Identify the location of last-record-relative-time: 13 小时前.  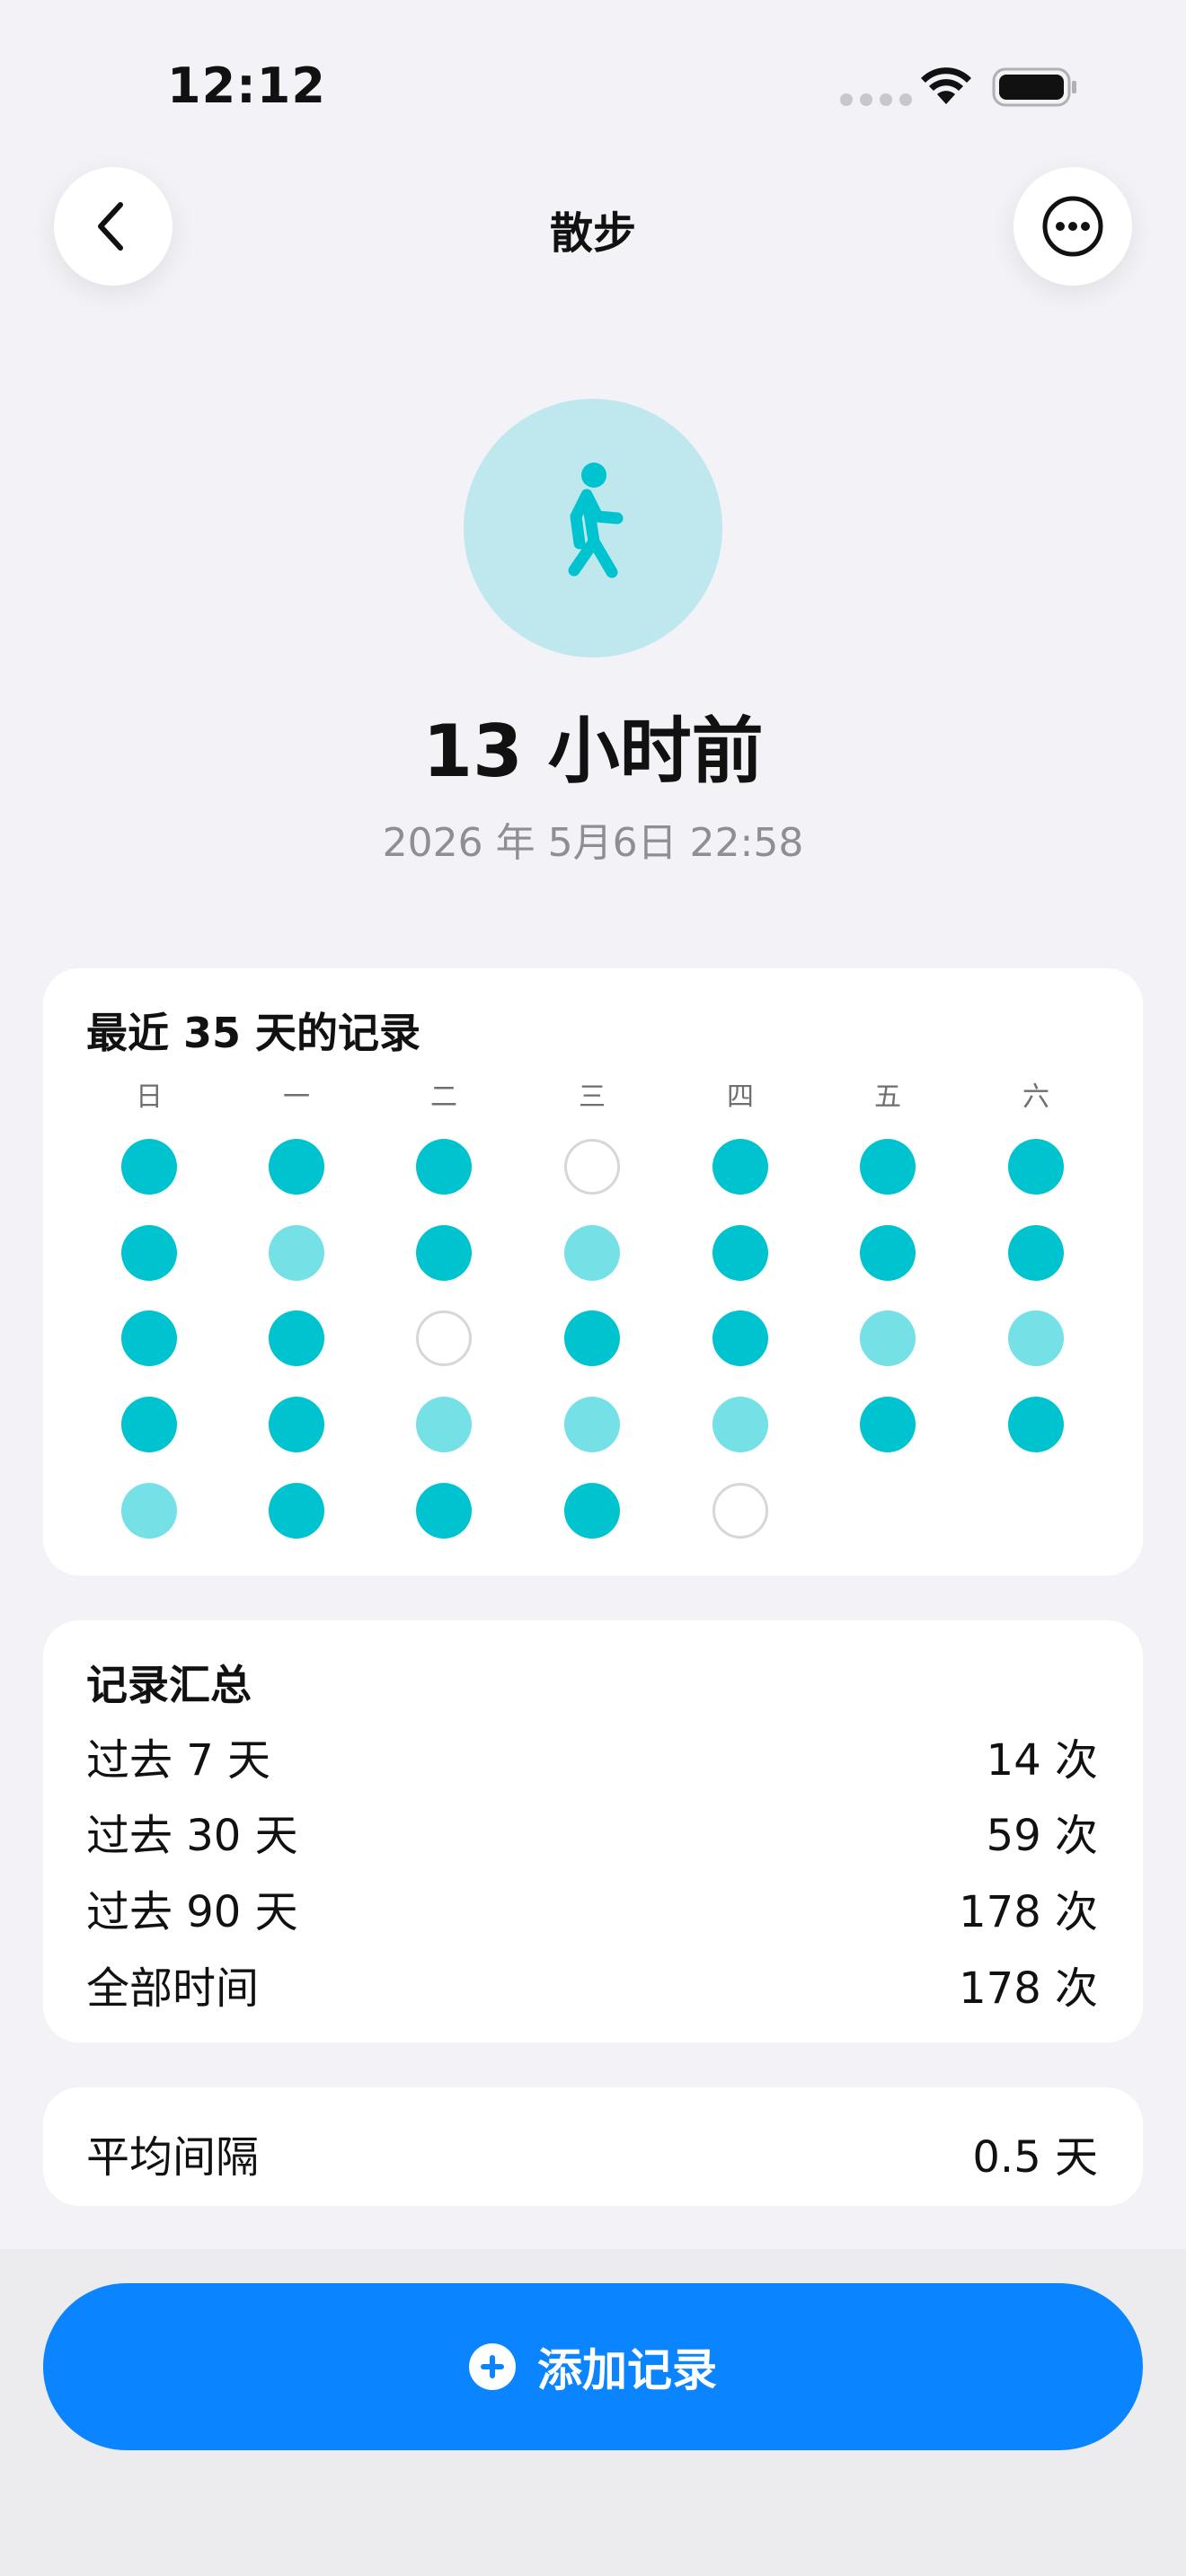
(593, 751).